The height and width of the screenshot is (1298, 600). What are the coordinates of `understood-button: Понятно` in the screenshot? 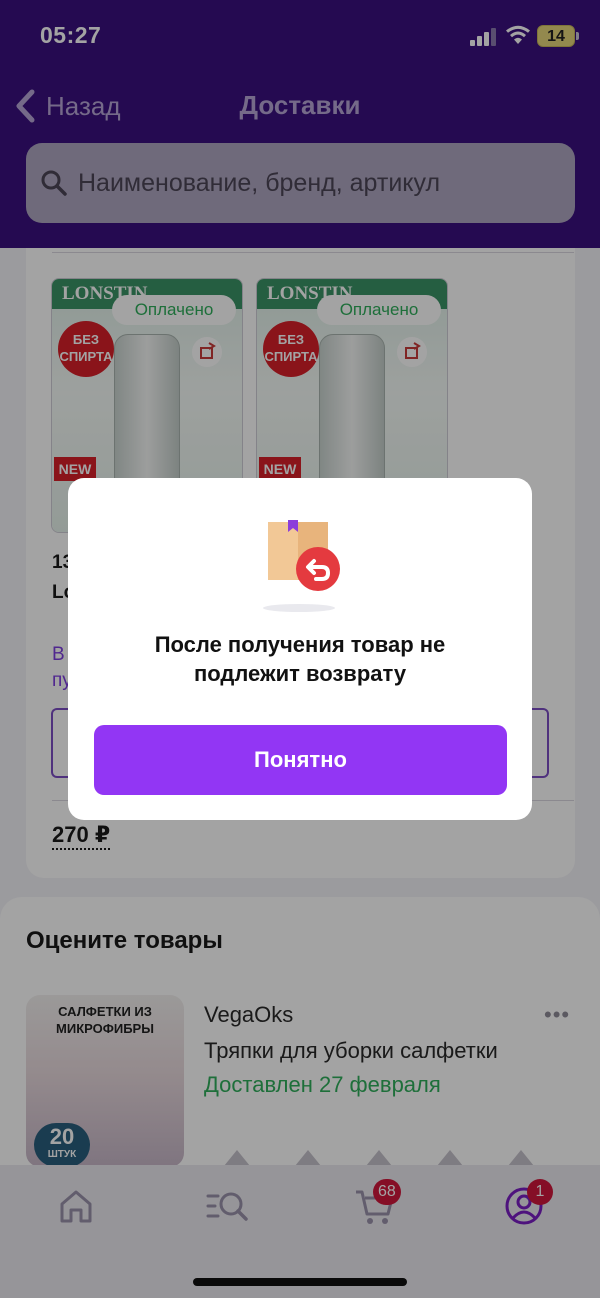 It's located at (300, 760).